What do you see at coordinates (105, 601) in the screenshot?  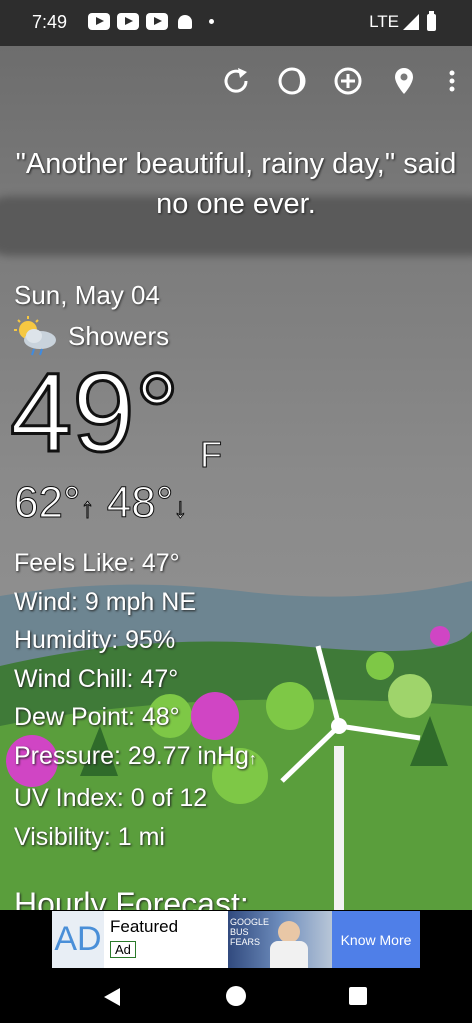 I see `wind: Wind: 9 mph NE` at bounding box center [105, 601].